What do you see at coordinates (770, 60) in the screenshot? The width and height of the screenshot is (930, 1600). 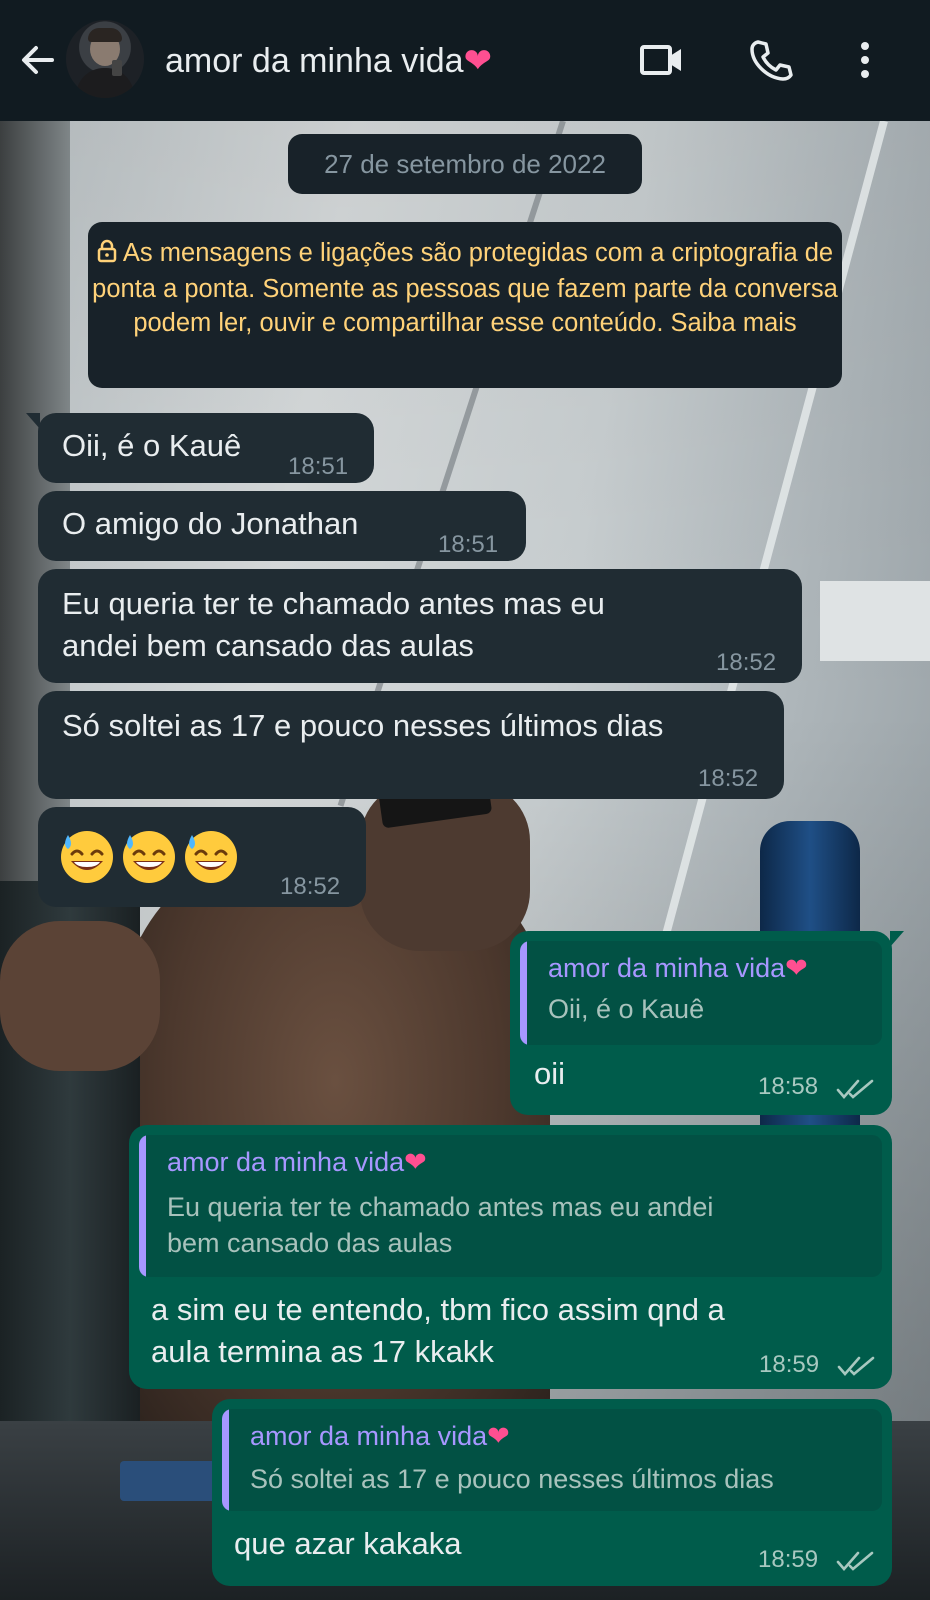 I see `phone-call-icon` at bounding box center [770, 60].